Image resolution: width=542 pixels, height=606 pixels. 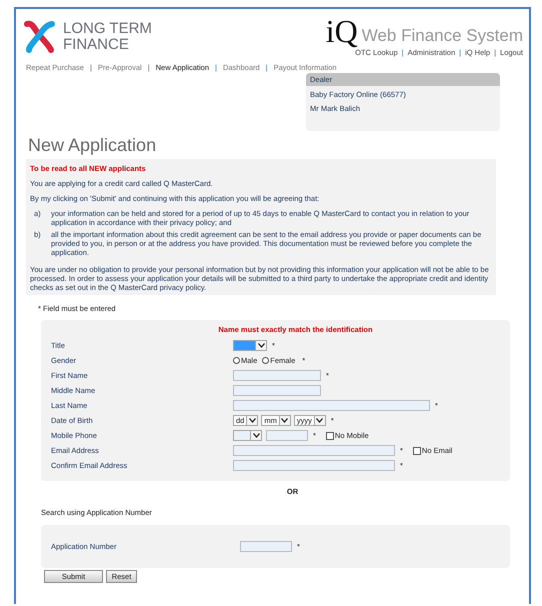 I want to click on logo-text: LONG TERM FINANCE, so click(x=107, y=36).